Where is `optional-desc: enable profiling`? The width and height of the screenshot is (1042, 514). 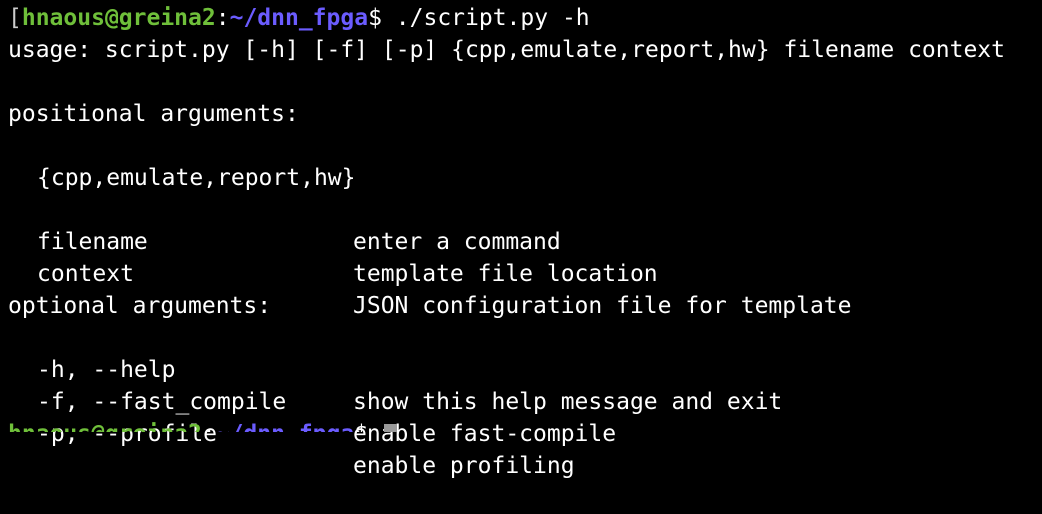 optional-desc: enable profiling is located at coordinates (464, 466).